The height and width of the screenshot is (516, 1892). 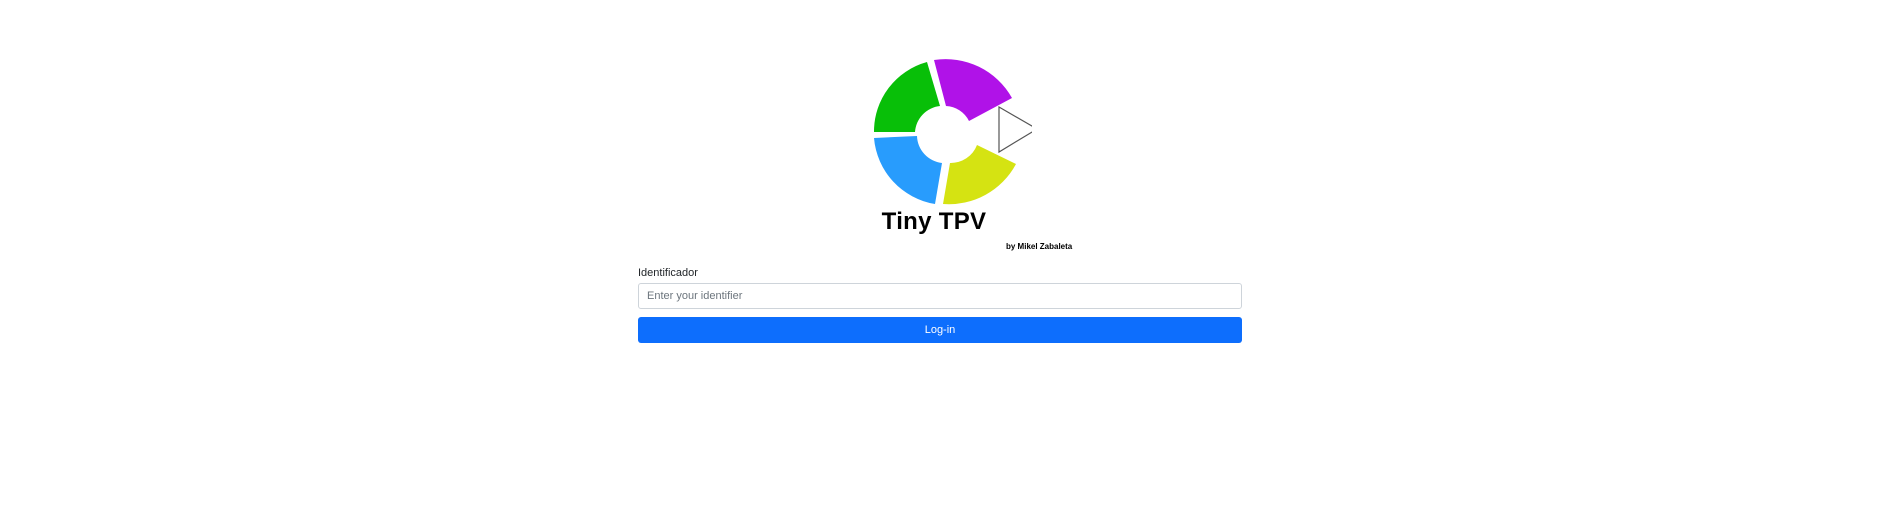 I want to click on app-title: Tiny TPV, so click(x=934, y=221).